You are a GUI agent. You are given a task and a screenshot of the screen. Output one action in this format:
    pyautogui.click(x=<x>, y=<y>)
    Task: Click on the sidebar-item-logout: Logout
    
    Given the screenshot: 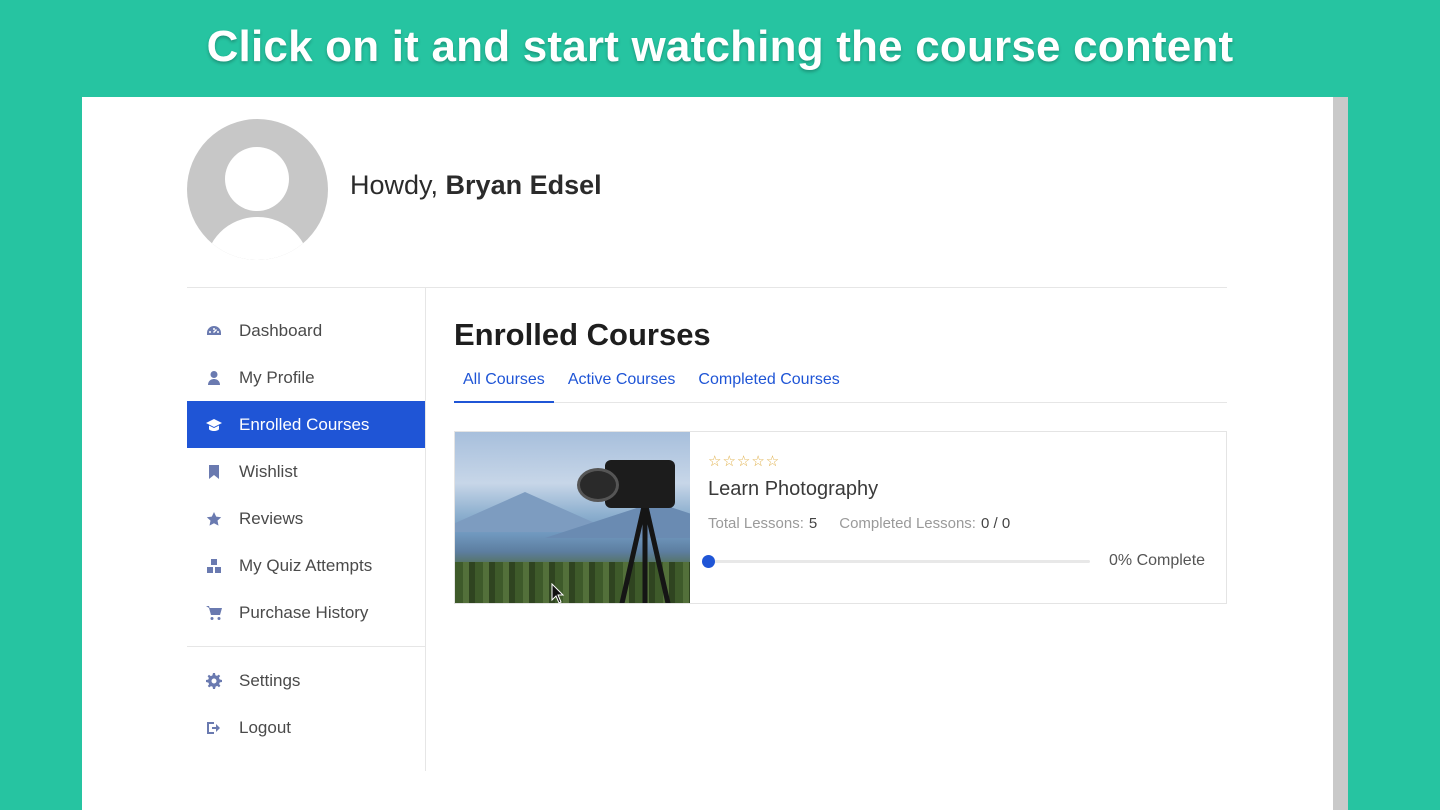 What is the action you would take?
    pyautogui.click(x=306, y=727)
    